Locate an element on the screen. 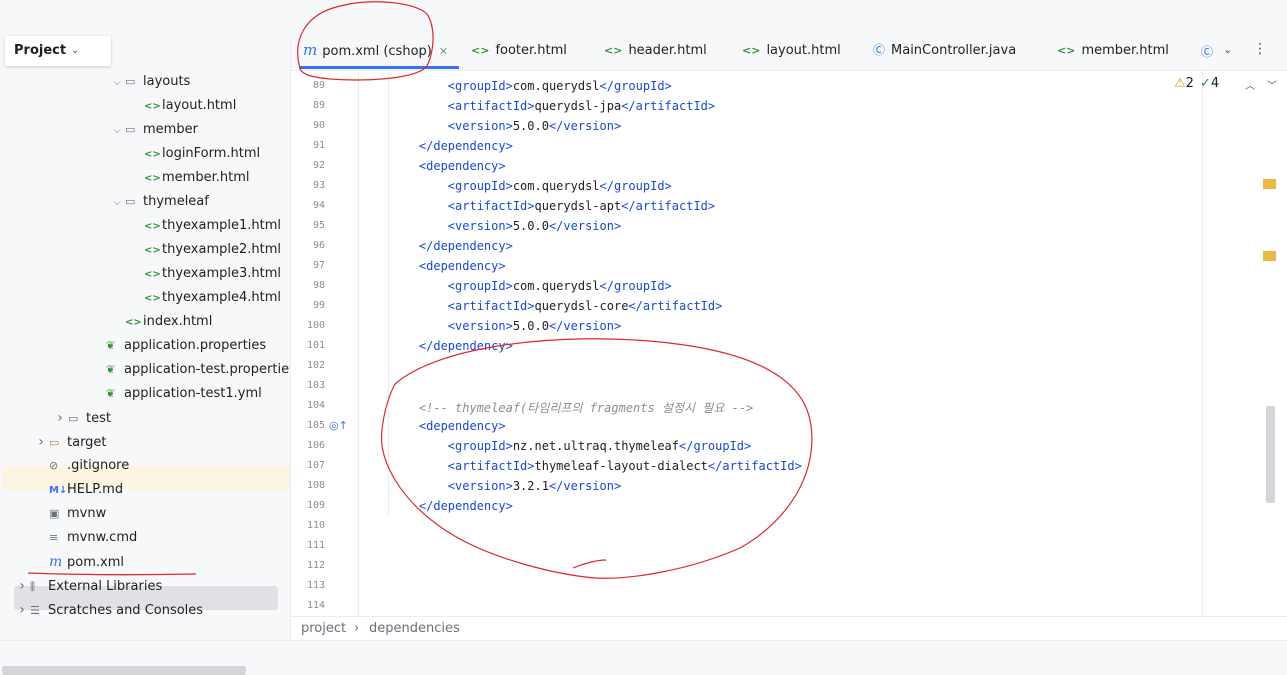 Image resolution: width=1287 pixels, height=675 pixels. tree-item-label: thyexample4.html is located at coordinates (221, 297).